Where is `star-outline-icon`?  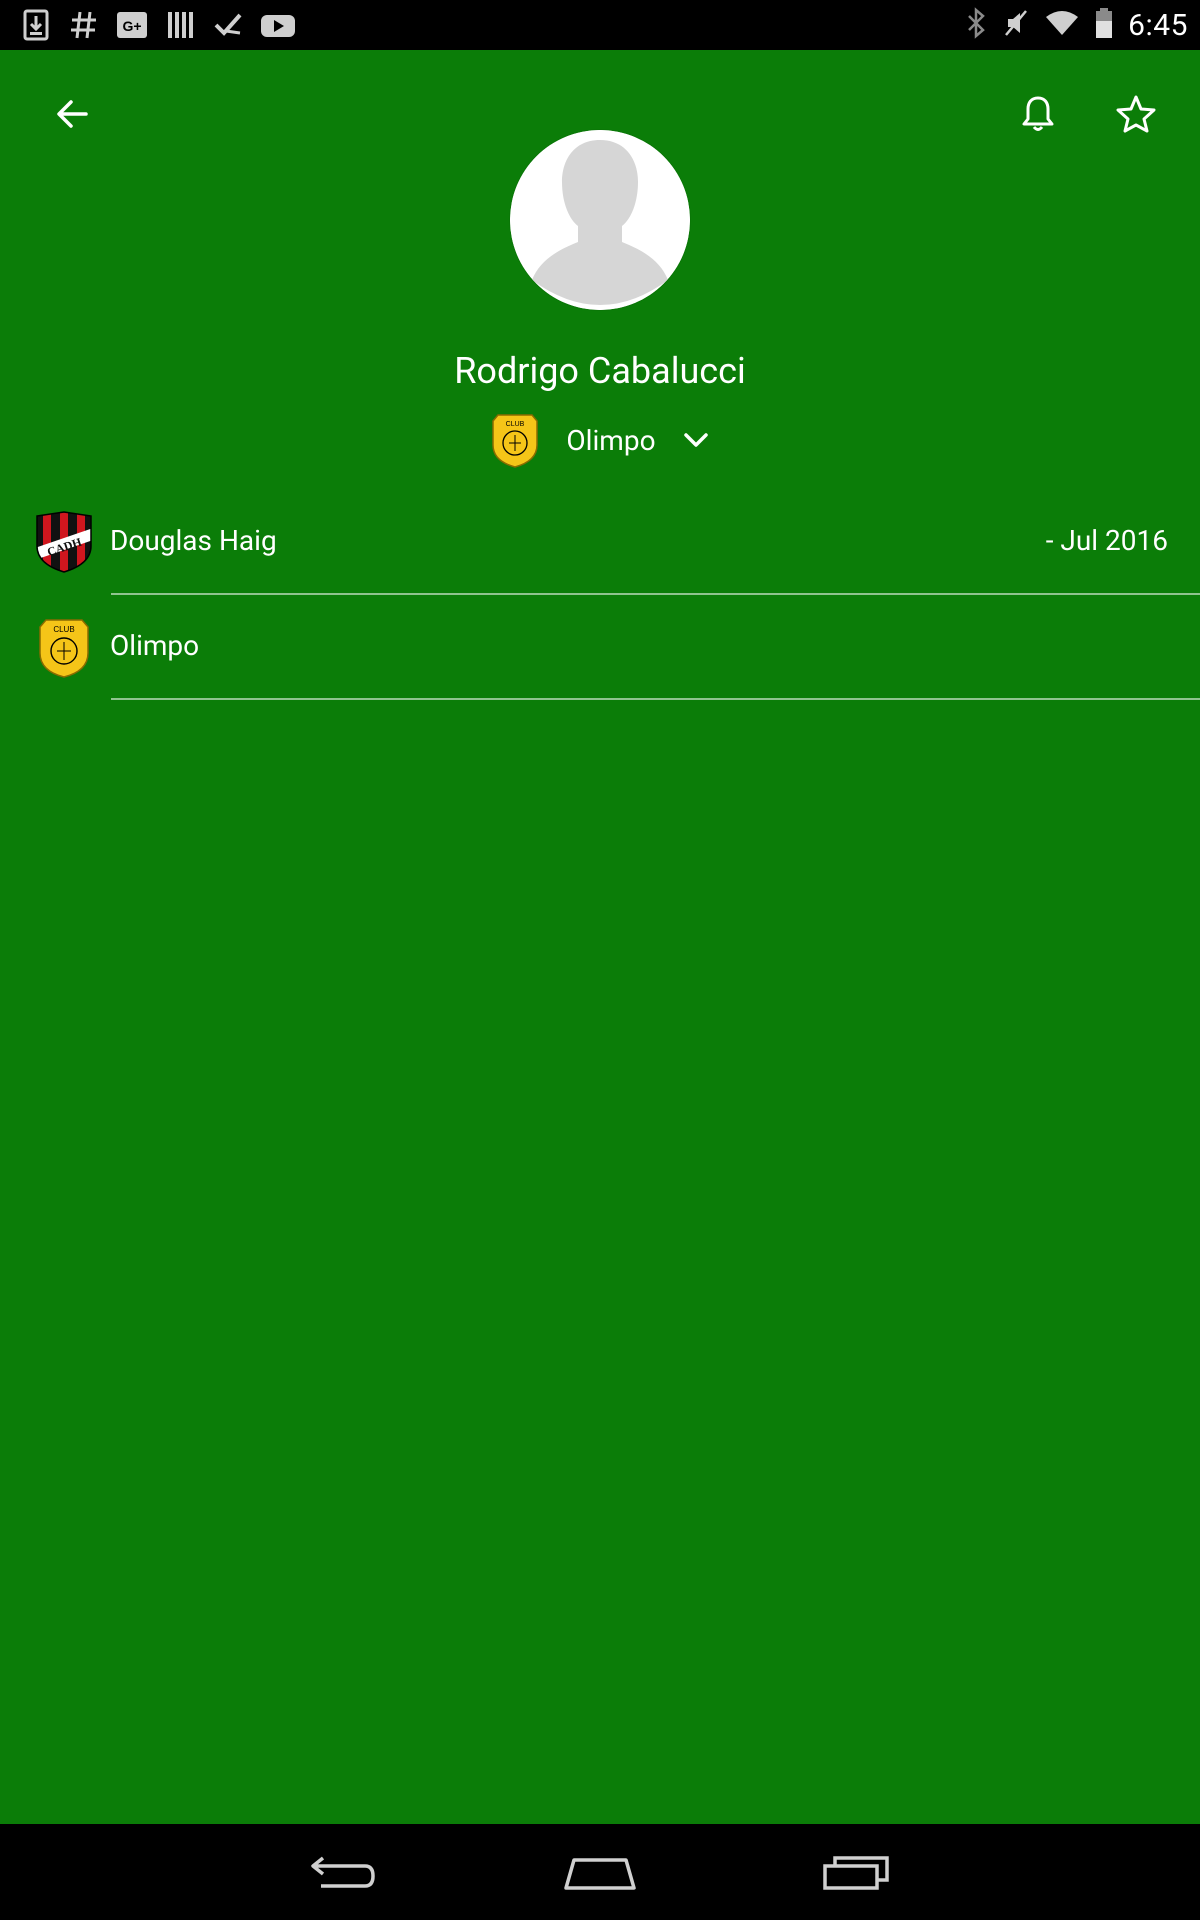
star-outline-icon is located at coordinates (1136, 114).